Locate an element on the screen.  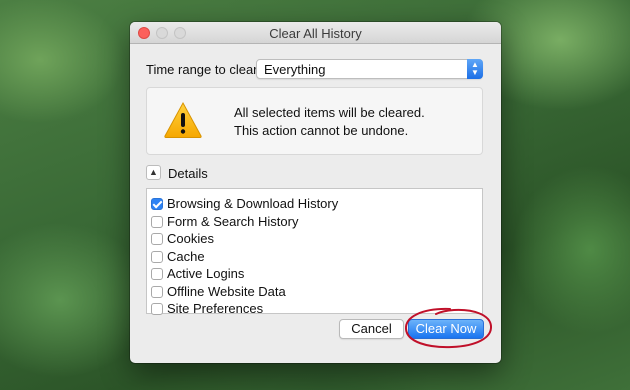
title-bar: Clear All History is located at coordinates (315, 33).